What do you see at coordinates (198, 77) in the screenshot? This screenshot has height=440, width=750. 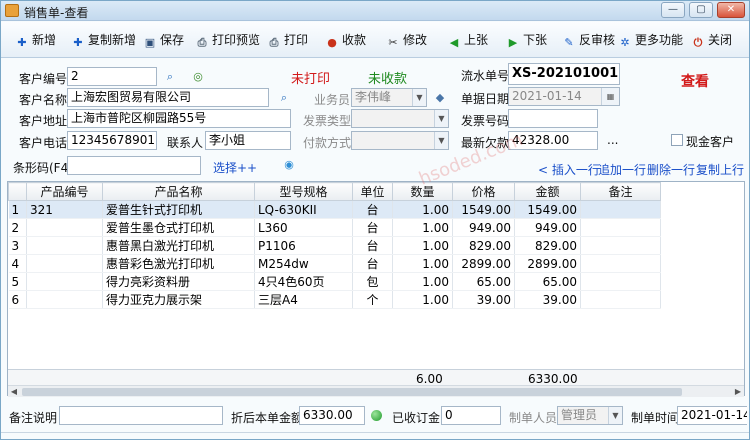 I see `refresh-icon: ◎` at bounding box center [198, 77].